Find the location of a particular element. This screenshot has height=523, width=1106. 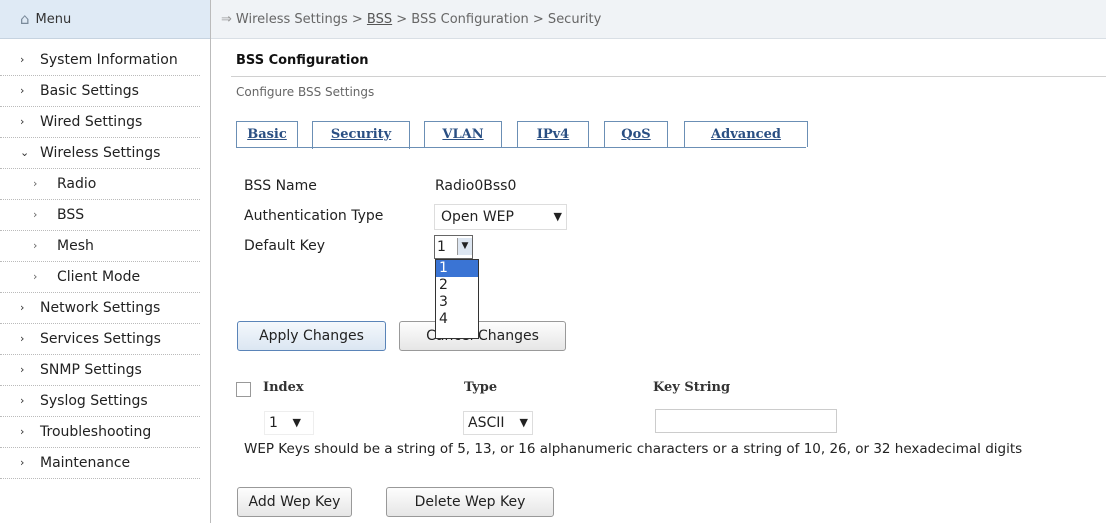

sidebar-item-snmp-settings: › SNMP Settings is located at coordinates (100, 370).